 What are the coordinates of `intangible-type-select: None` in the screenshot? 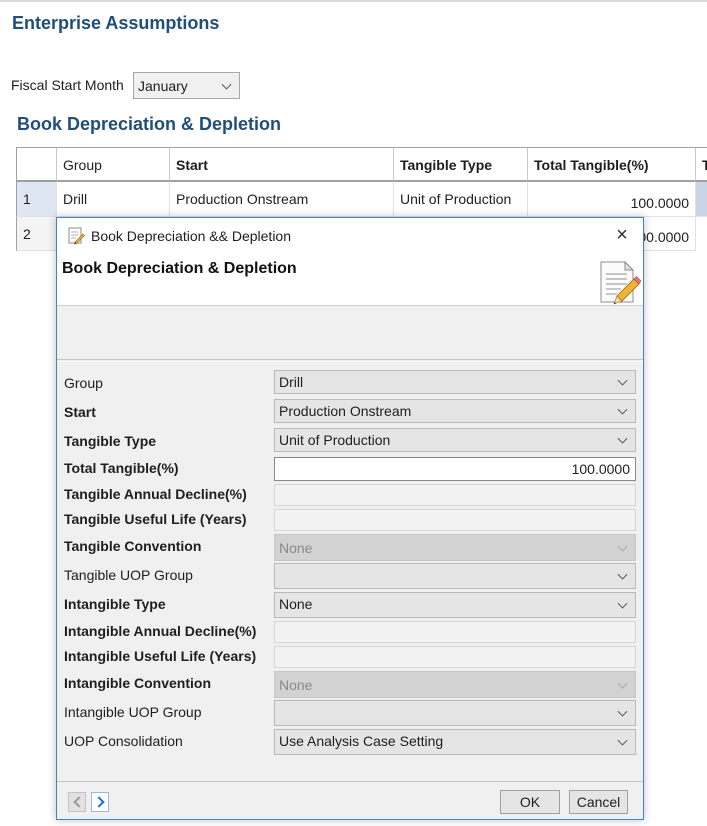 It's located at (455, 605).